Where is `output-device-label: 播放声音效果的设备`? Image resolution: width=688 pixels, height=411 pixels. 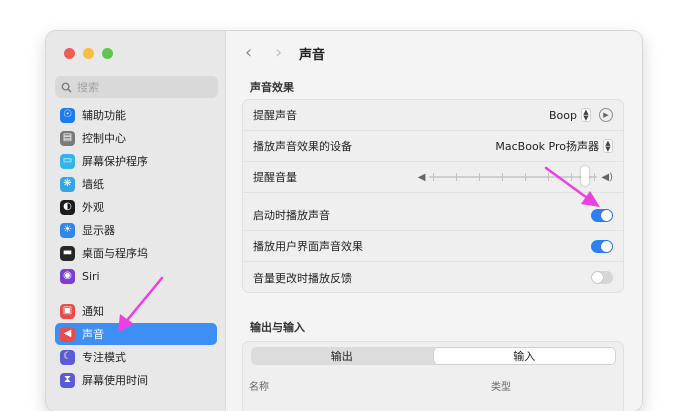 output-device-label: 播放声音效果的设备 is located at coordinates (302, 146).